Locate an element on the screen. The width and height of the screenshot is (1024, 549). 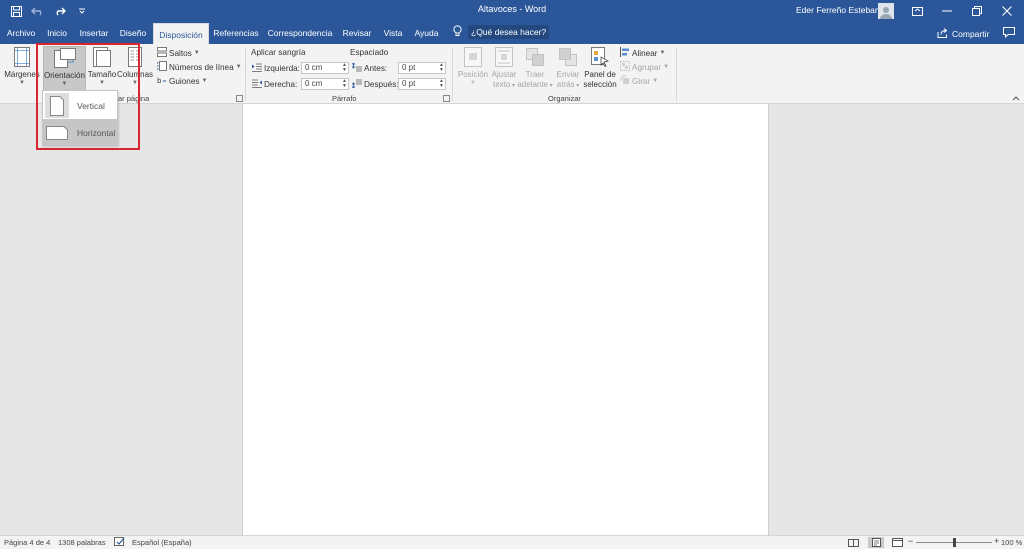
bring-forward-label: Traer adelante ▾ is located at coordinates (535, 79).